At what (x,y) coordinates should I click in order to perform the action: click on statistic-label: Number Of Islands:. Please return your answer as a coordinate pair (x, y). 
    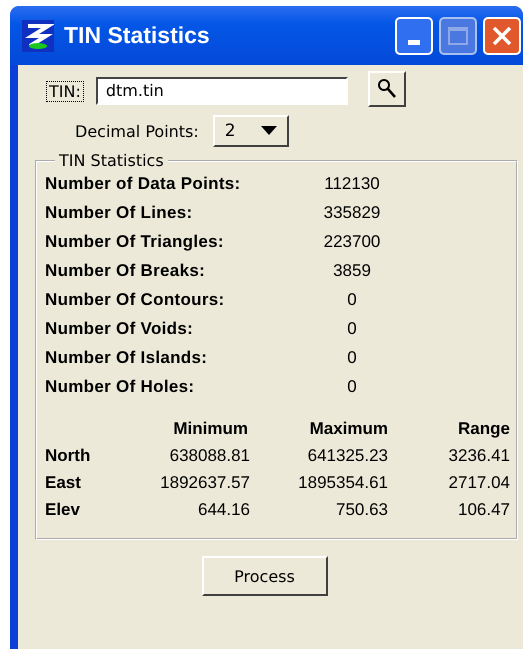
    Looking at the image, I should click on (126, 358).